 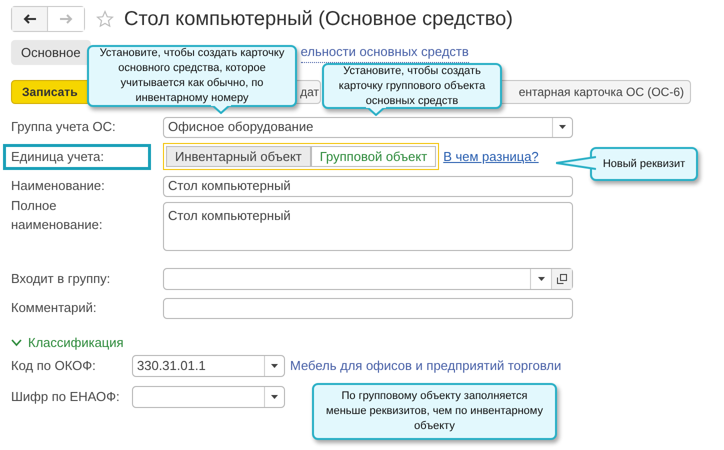 What do you see at coordinates (171, 365) in the screenshot?
I see `field-value: 330.31.01.1` at bounding box center [171, 365].